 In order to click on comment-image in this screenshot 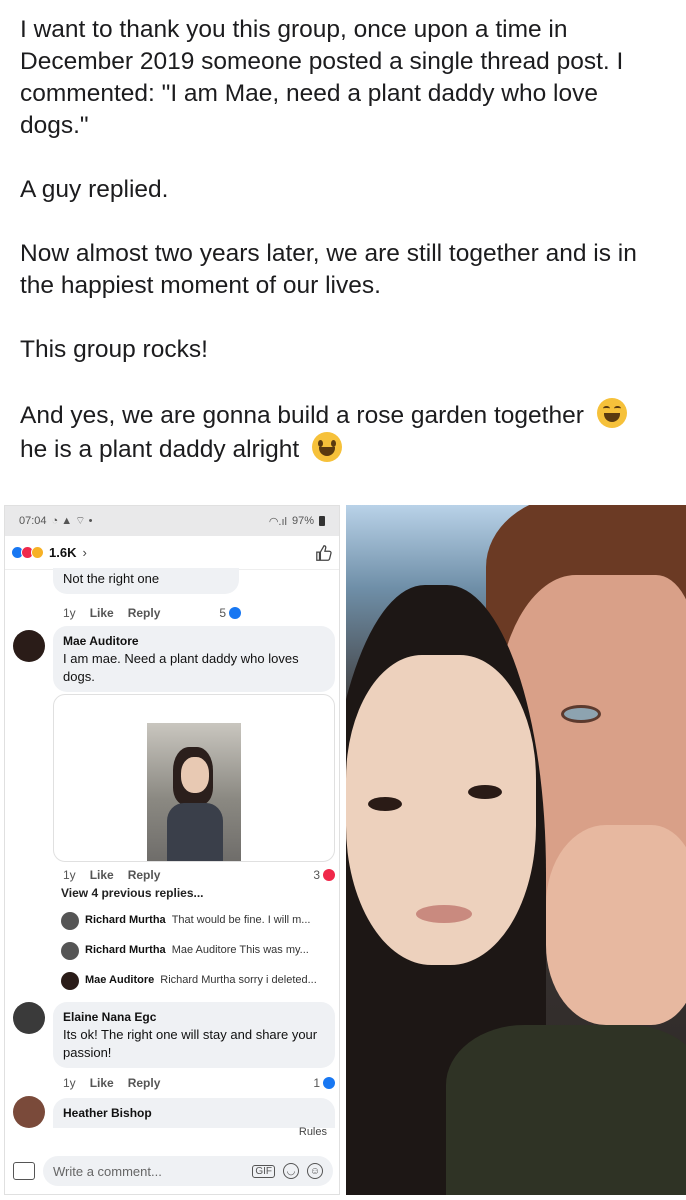, I will do `click(194, 778)`.